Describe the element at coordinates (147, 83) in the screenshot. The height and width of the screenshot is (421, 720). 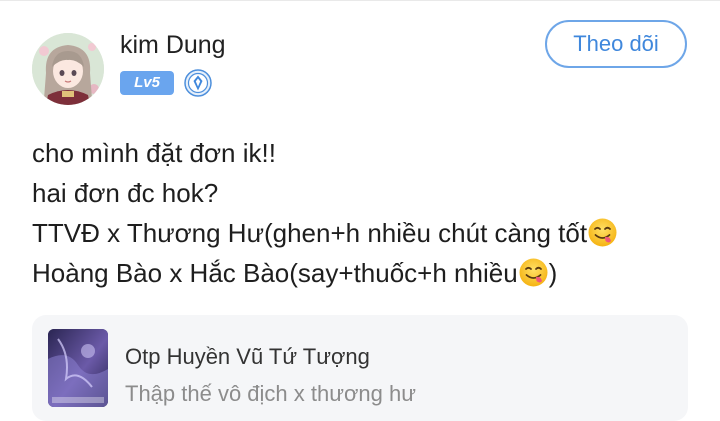
I see `level-badge: Lv5` at that location.